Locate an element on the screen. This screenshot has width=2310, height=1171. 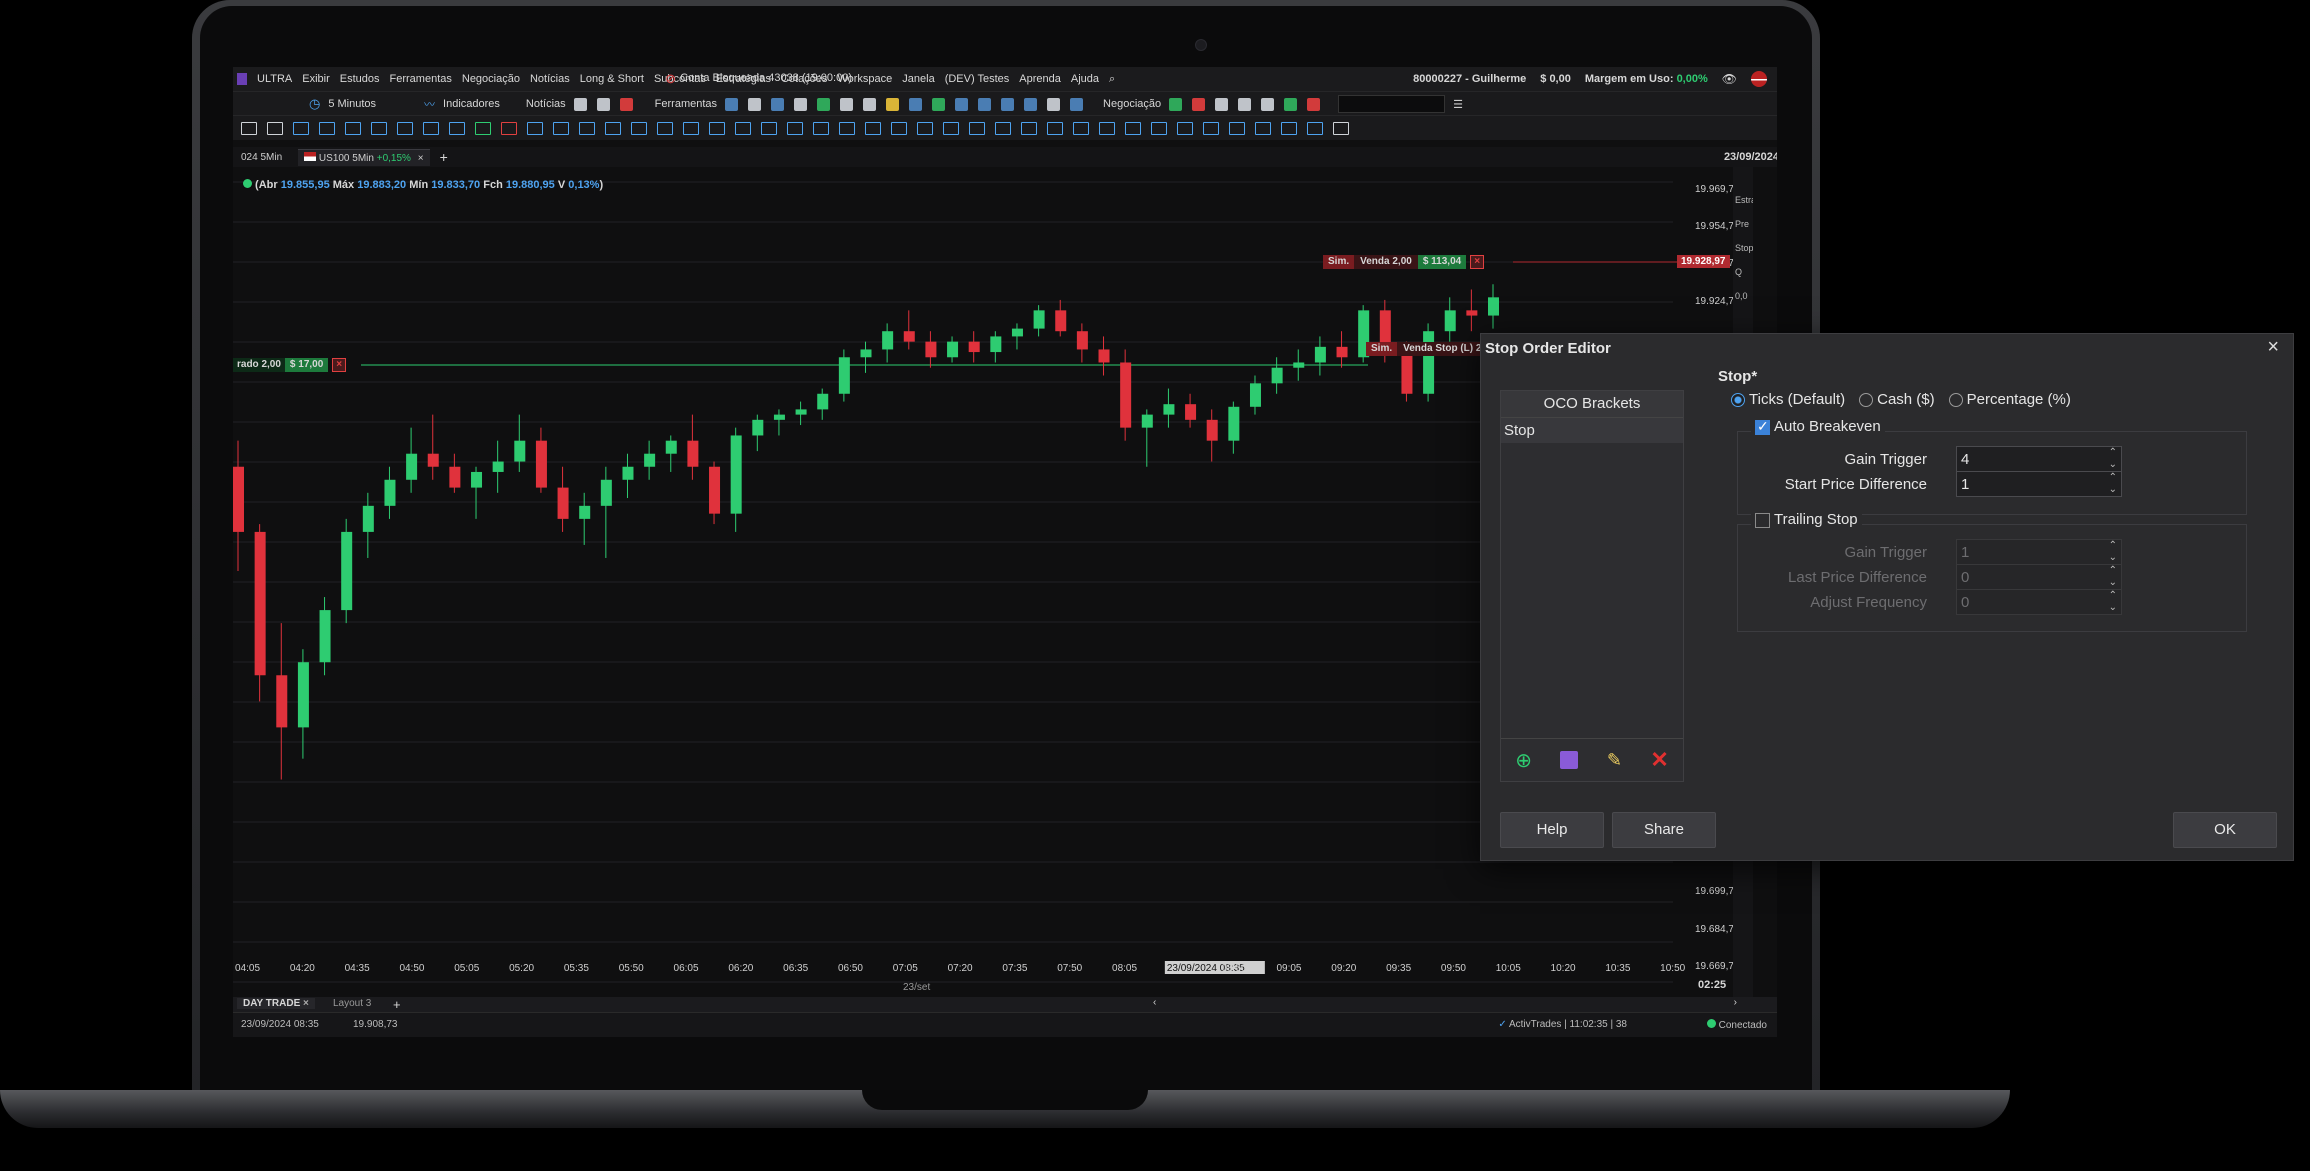
tab-prev-chart: 024 5Min is located at coordinates (261, 157).